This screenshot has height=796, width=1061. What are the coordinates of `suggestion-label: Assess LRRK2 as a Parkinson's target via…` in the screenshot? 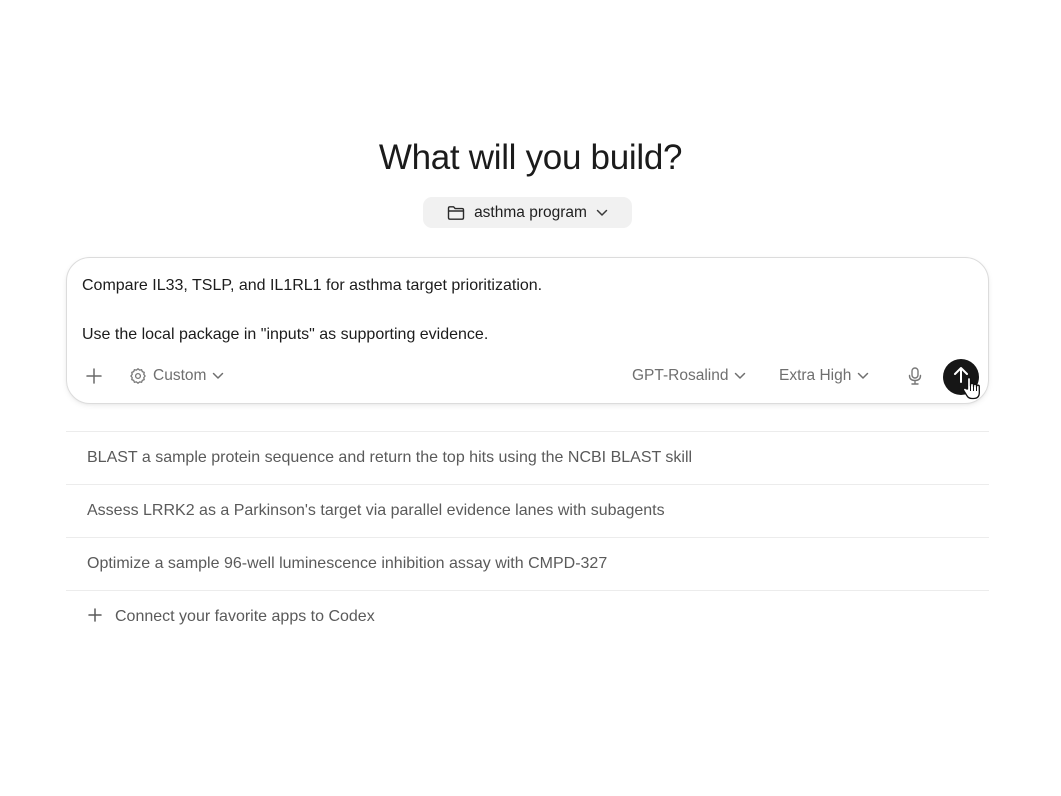 It's located at (376, 510).